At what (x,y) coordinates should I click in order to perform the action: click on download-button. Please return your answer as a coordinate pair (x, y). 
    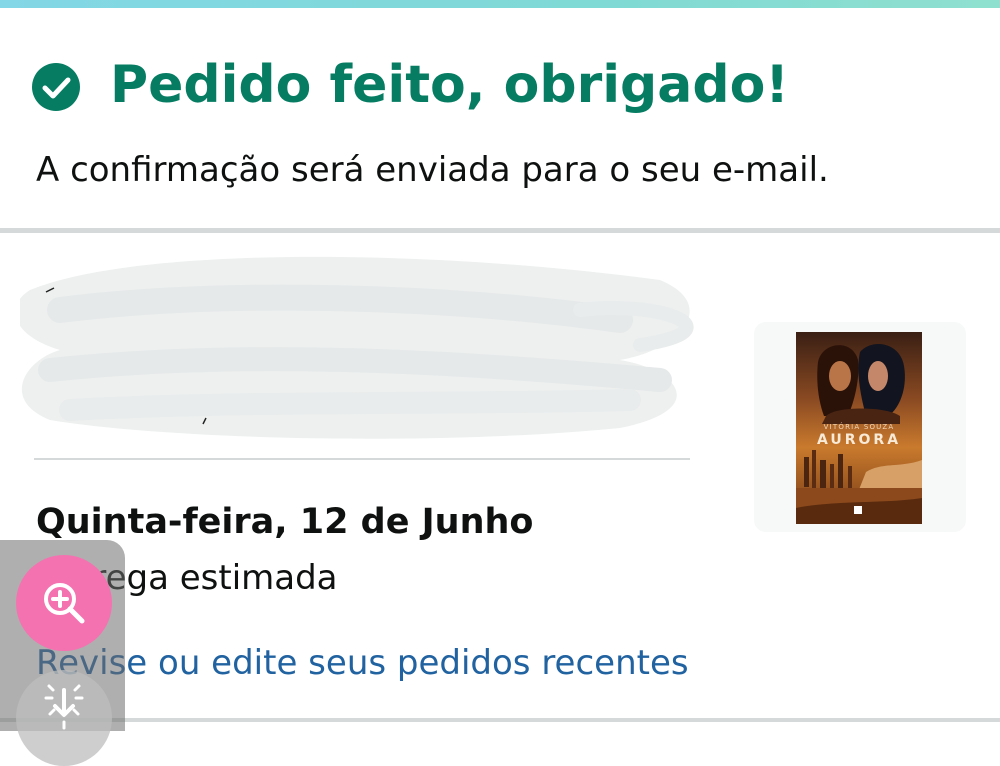
    Looking at the image, I should click on (64, 718).